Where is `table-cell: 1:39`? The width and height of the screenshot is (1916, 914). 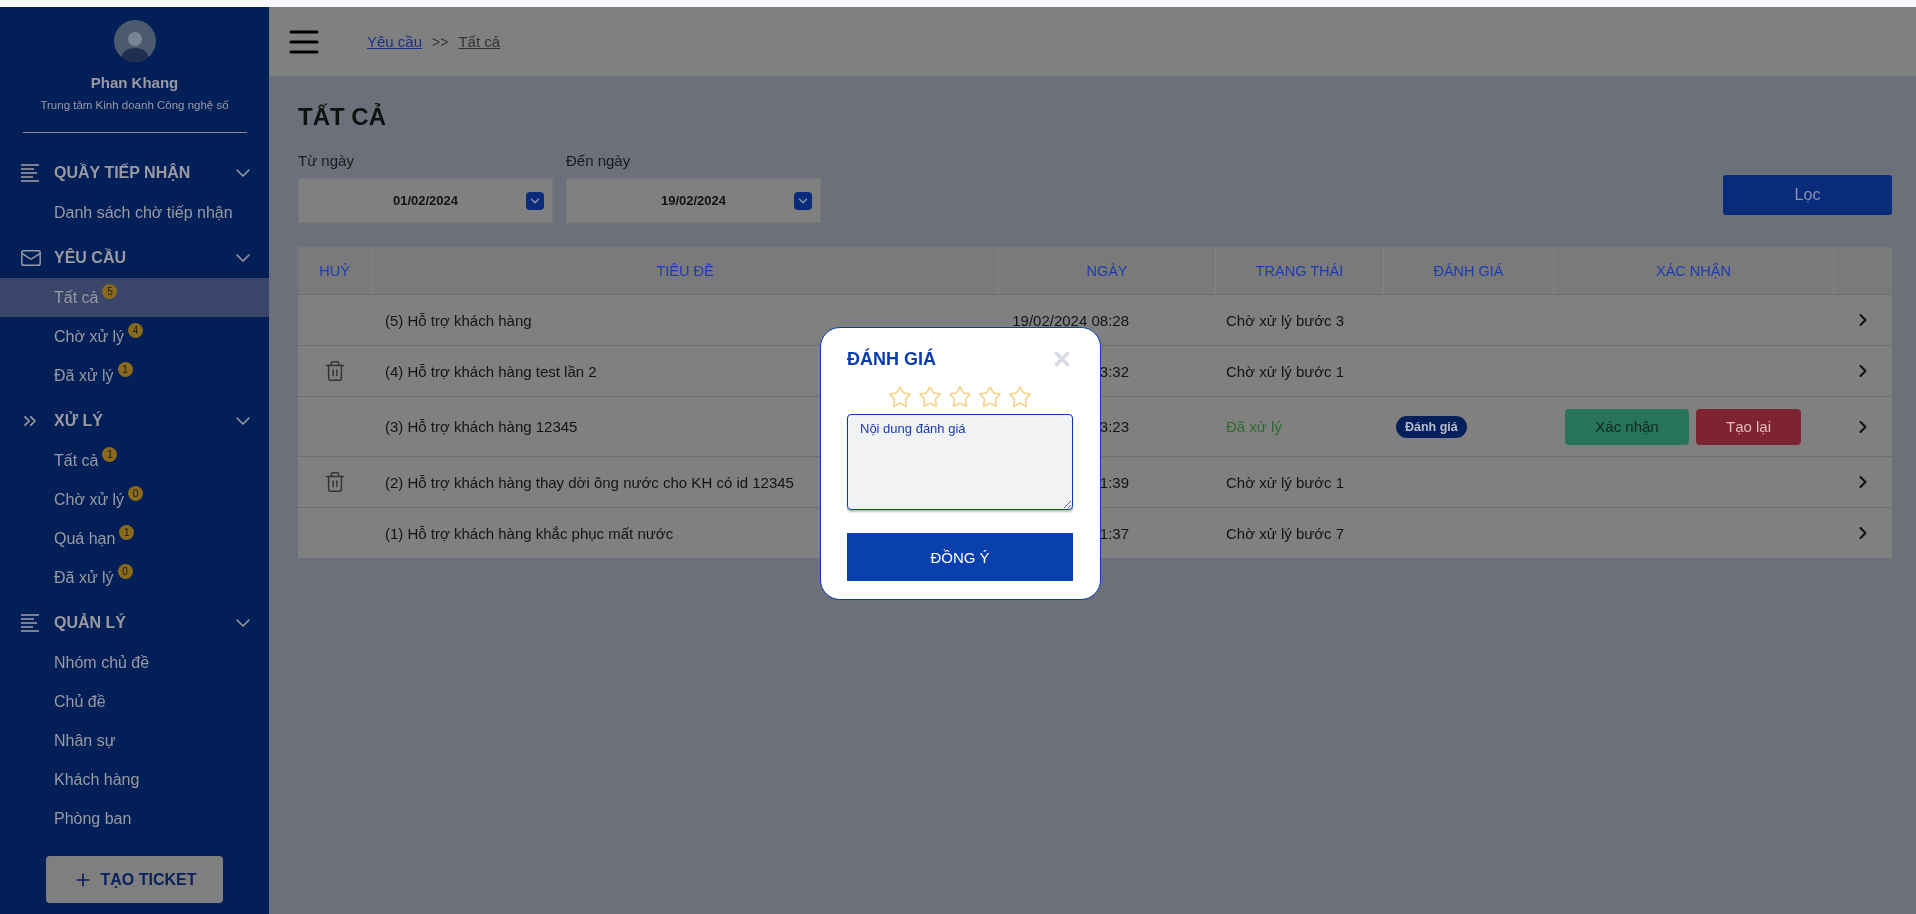
table-cell: 1:39 is located at coordinates (1114, 482).